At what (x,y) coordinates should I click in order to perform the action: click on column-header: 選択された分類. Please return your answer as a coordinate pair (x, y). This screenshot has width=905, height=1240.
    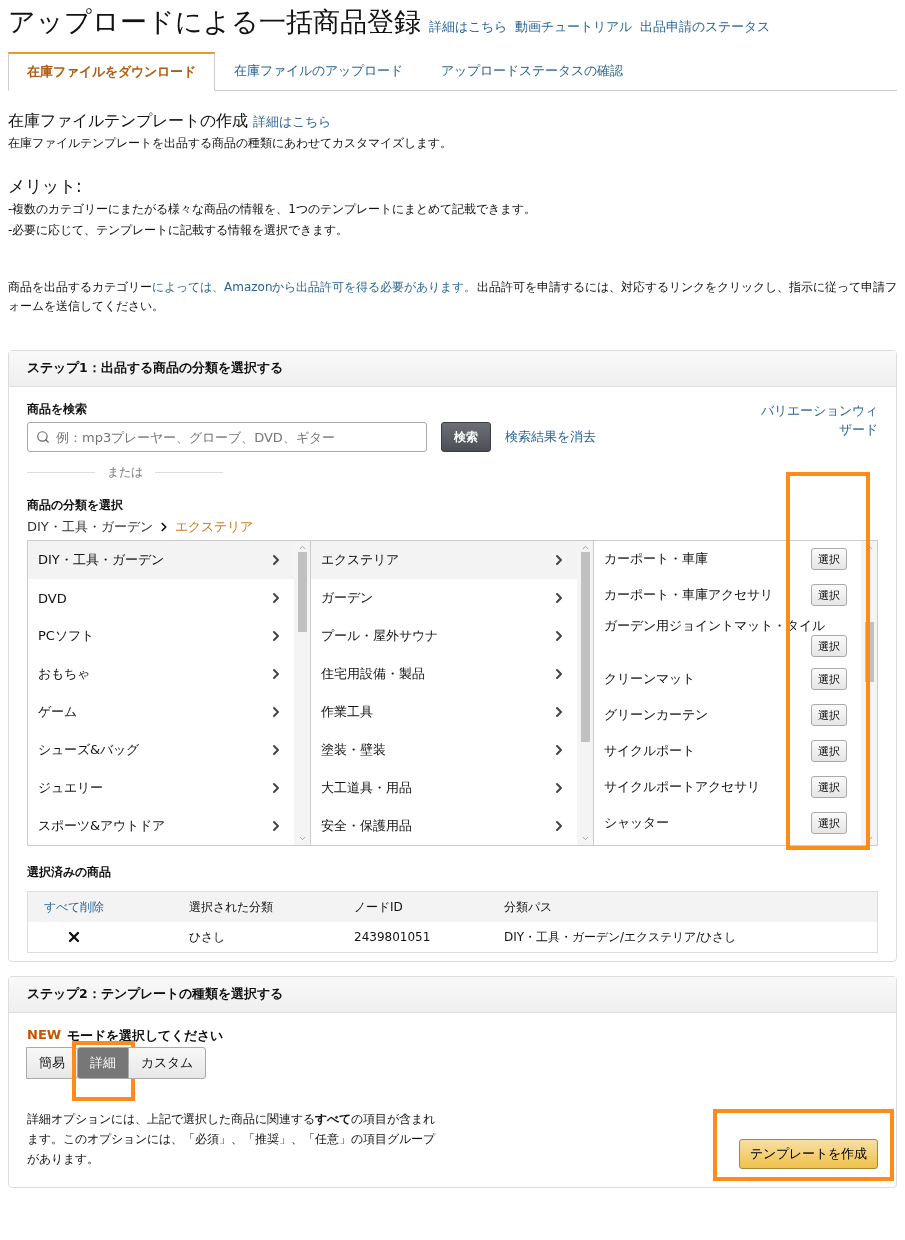
    Looking at the image, I should click on (231, 907).